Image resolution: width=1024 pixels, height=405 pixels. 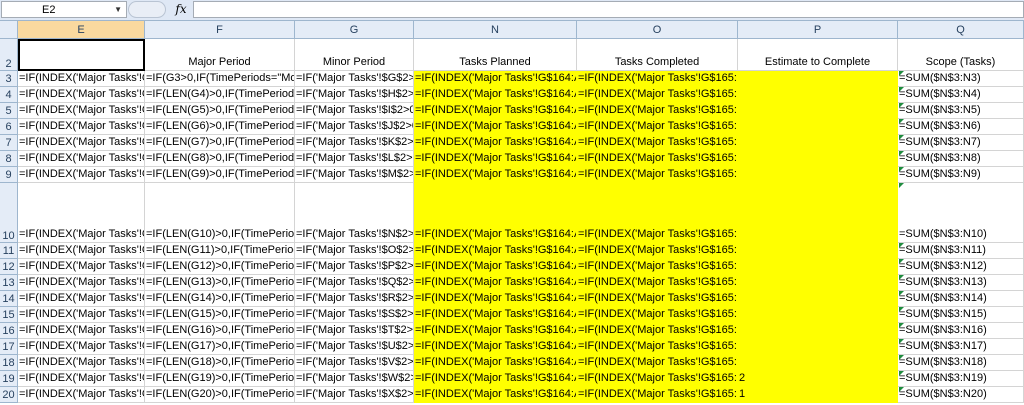 What do you see at coordinates (657, 175) in the screenshot?
I see `cell-o9: =IF(INDEX('Major Tasks'!G$165:AI` at bounding box center [657, 175].